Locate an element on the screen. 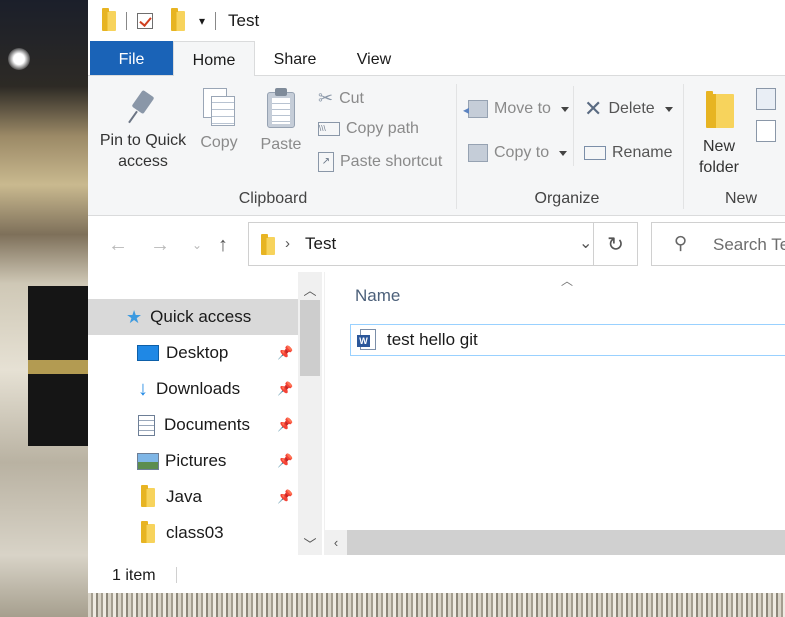  nav-item-desktop: Desktop 📌 is located at coordinates (193, 353).